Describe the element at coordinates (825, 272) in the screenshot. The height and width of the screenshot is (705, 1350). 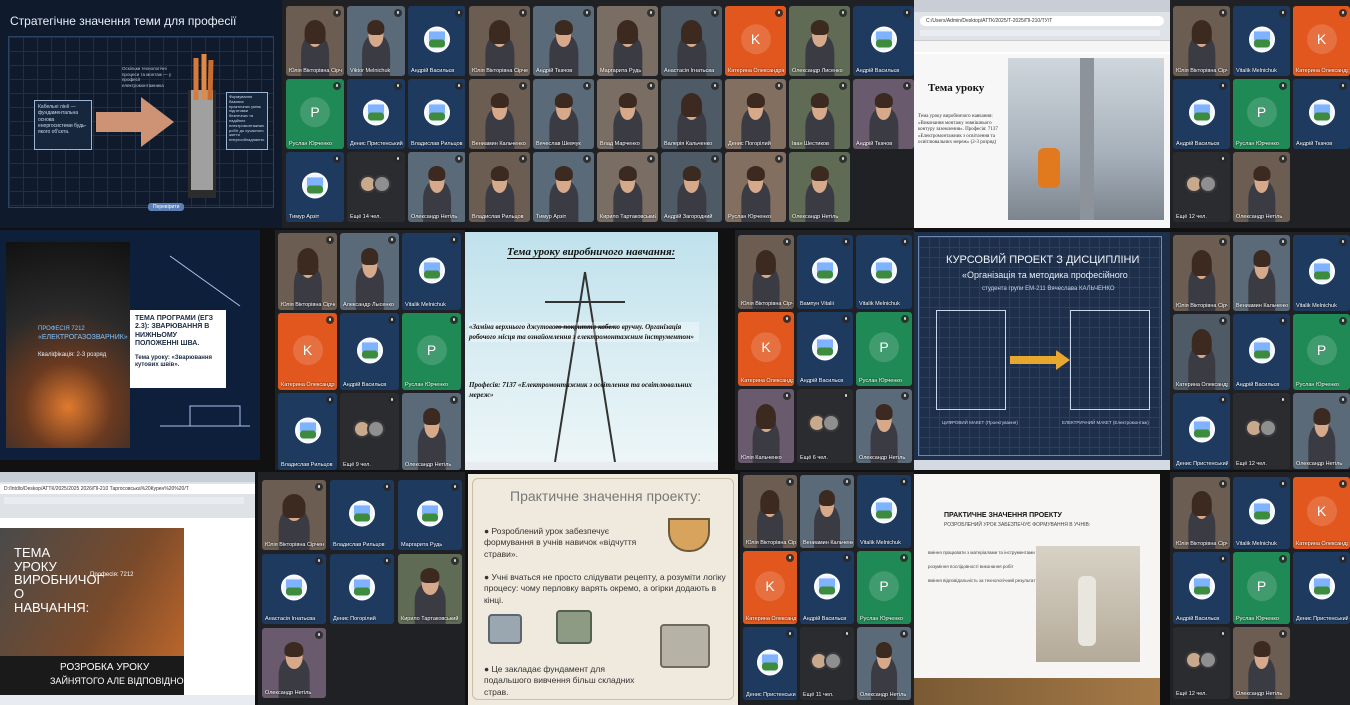
I see `participant-tile: Вампун Vitalii` at that location.